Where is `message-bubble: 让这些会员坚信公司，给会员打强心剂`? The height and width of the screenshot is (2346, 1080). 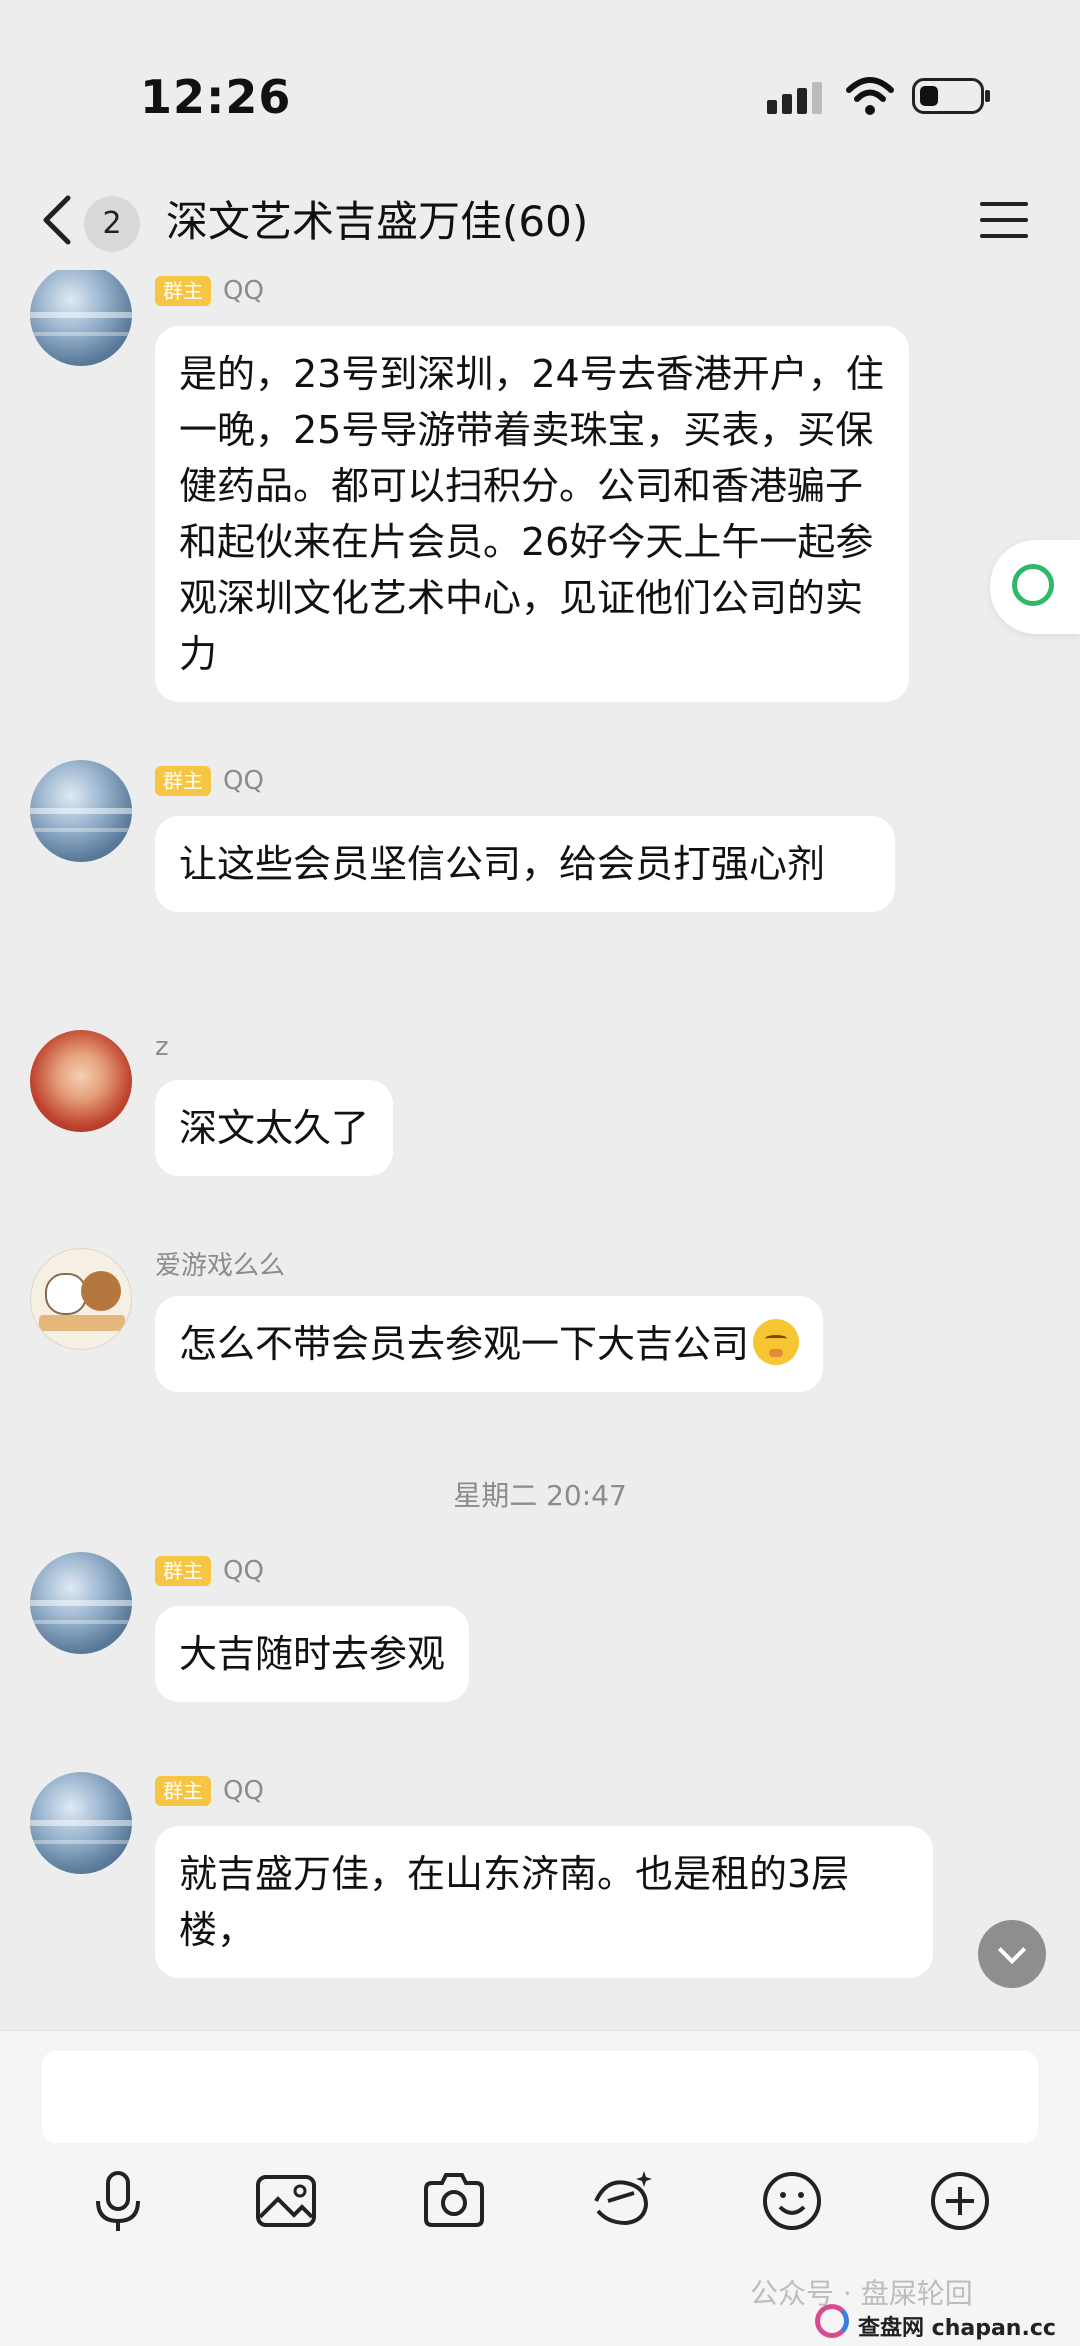
message-bubble: 让这些会员坚信公司，给会员打强心剂 is located at coordinates (525, 864).